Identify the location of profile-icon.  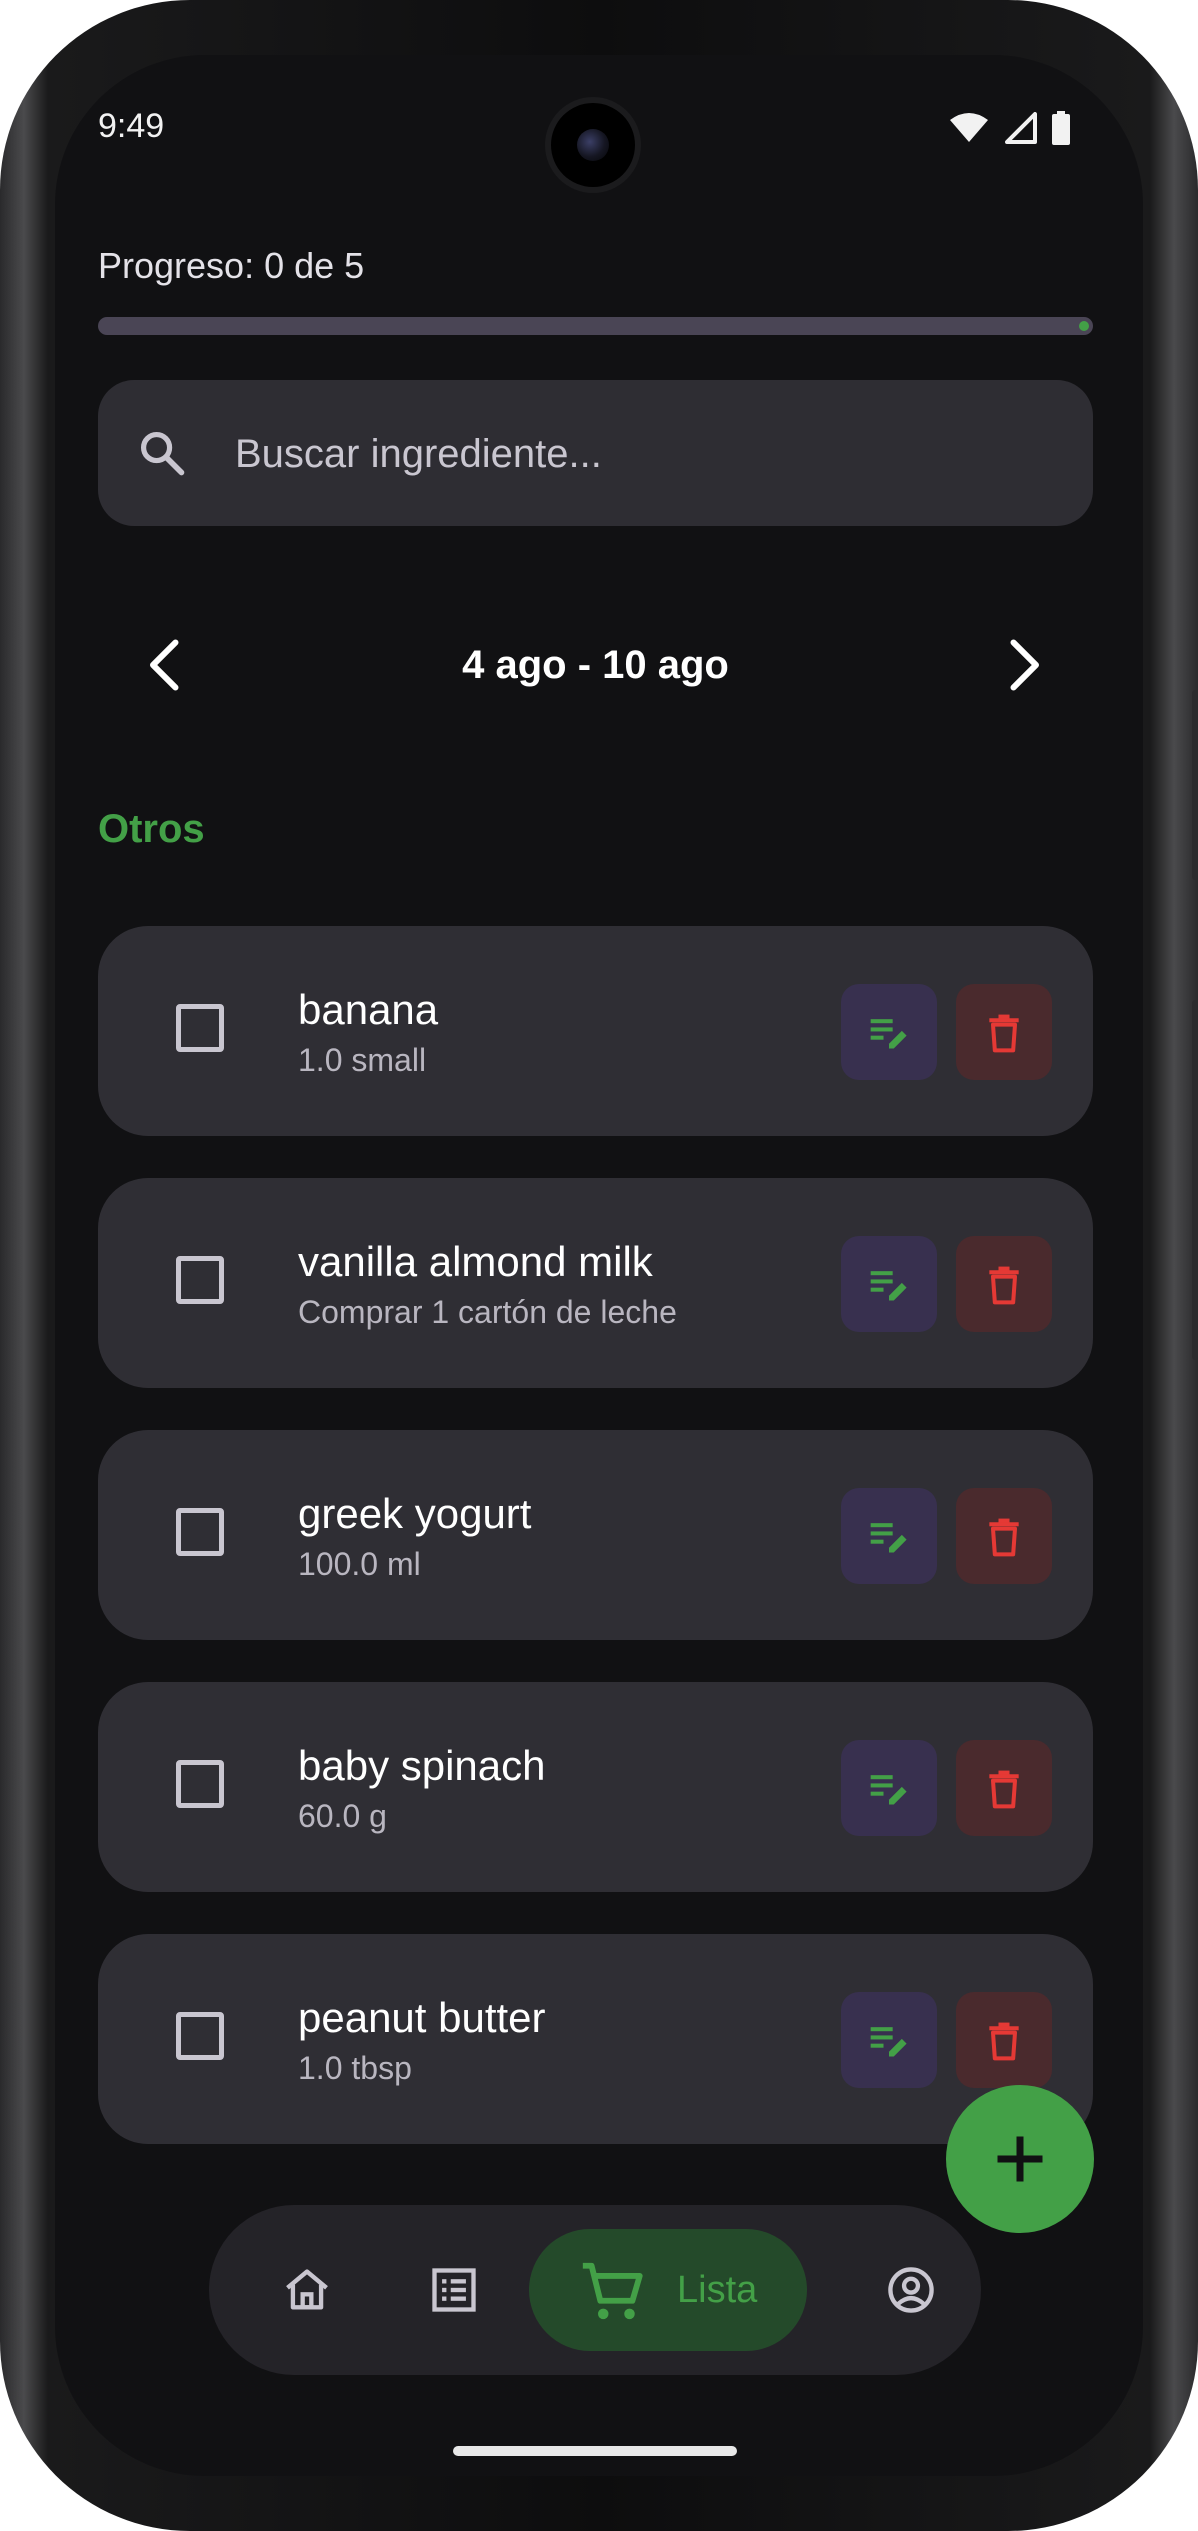
(911, 2290).